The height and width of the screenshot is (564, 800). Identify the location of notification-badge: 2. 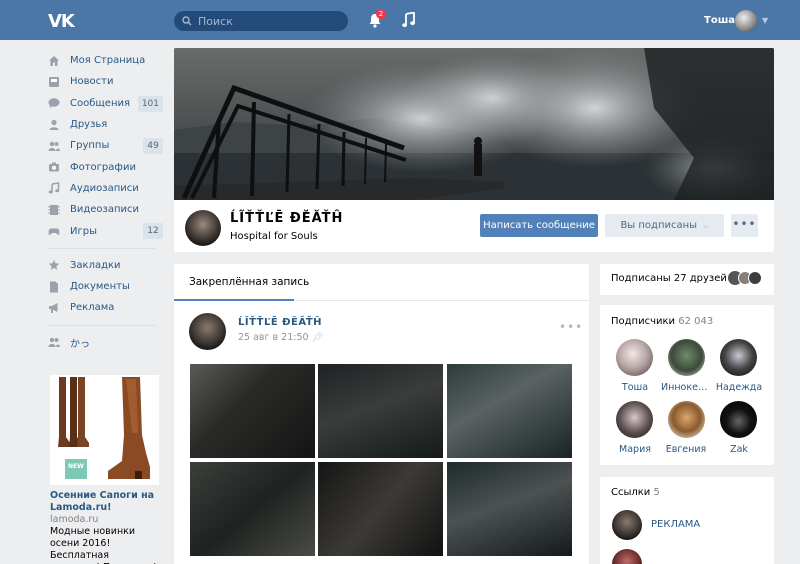
(381, 14).